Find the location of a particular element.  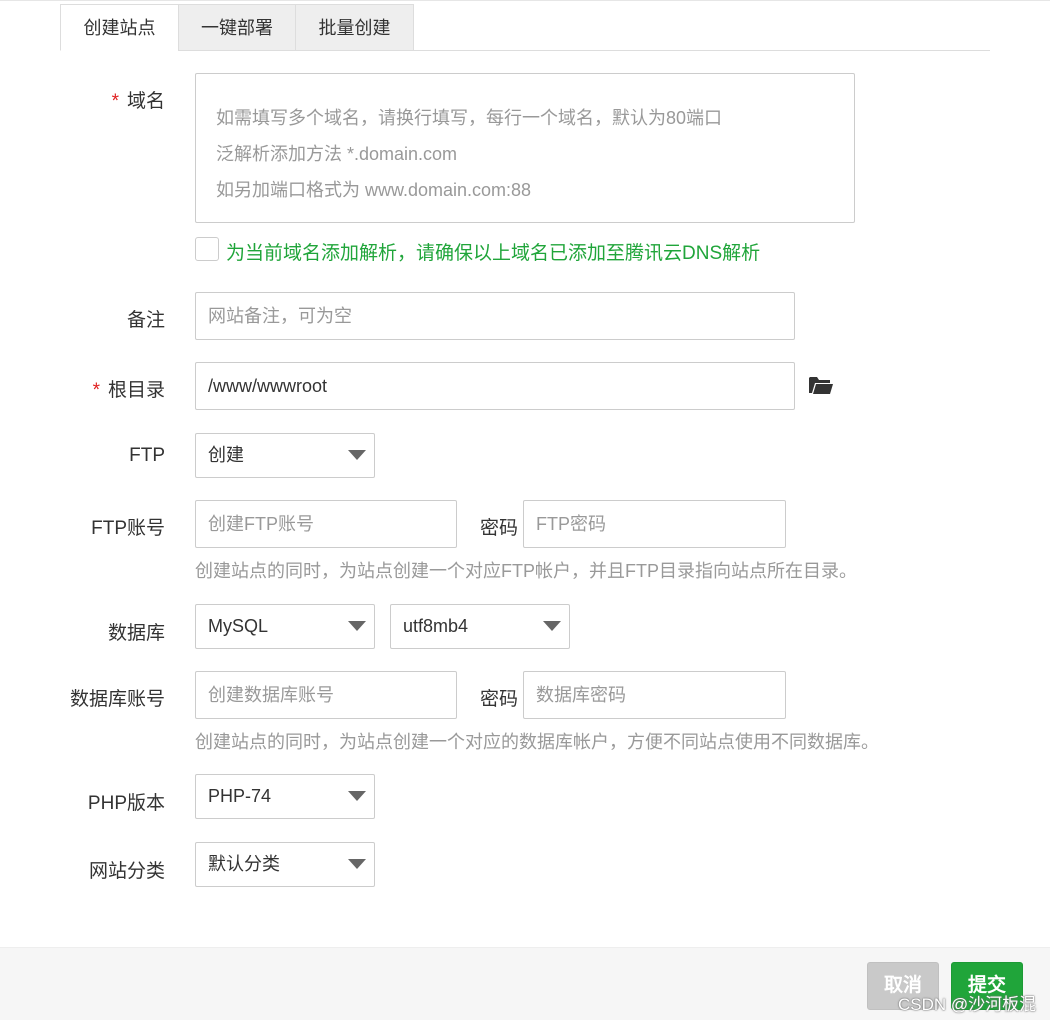

category-select: 默认分类 is located at coordinates (285, 864).